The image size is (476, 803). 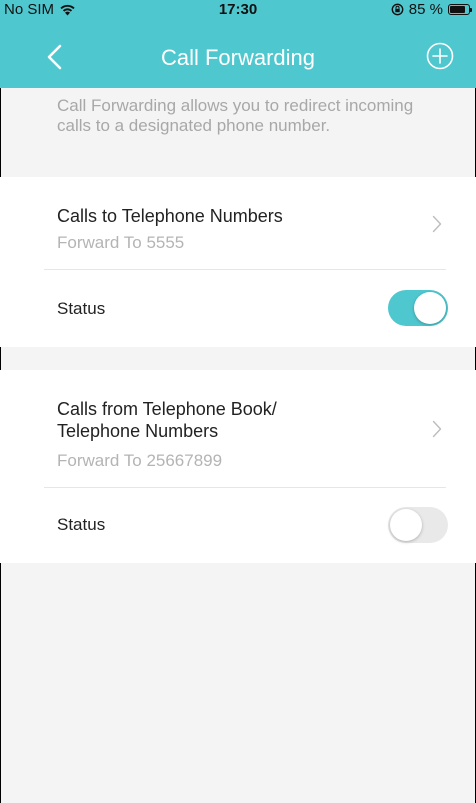 I want to click on rule-title: Calls to Telephone Numbers, so click(x=170, y=216).